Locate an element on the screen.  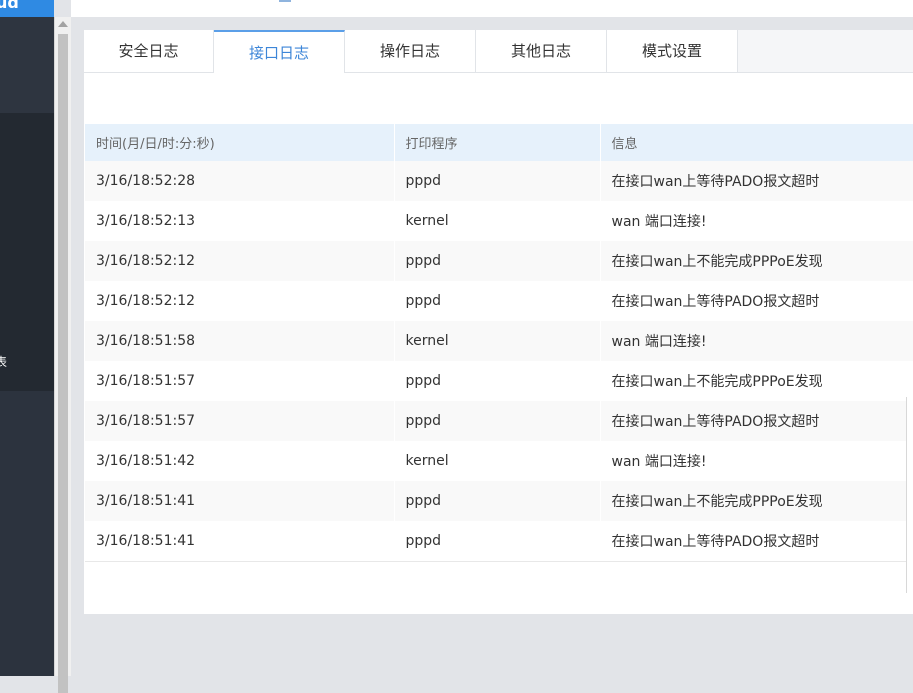
tab-bar: 安全日志 接口日志 操作日志 其他日志 模式设置 is located at coordinates (498, 51).